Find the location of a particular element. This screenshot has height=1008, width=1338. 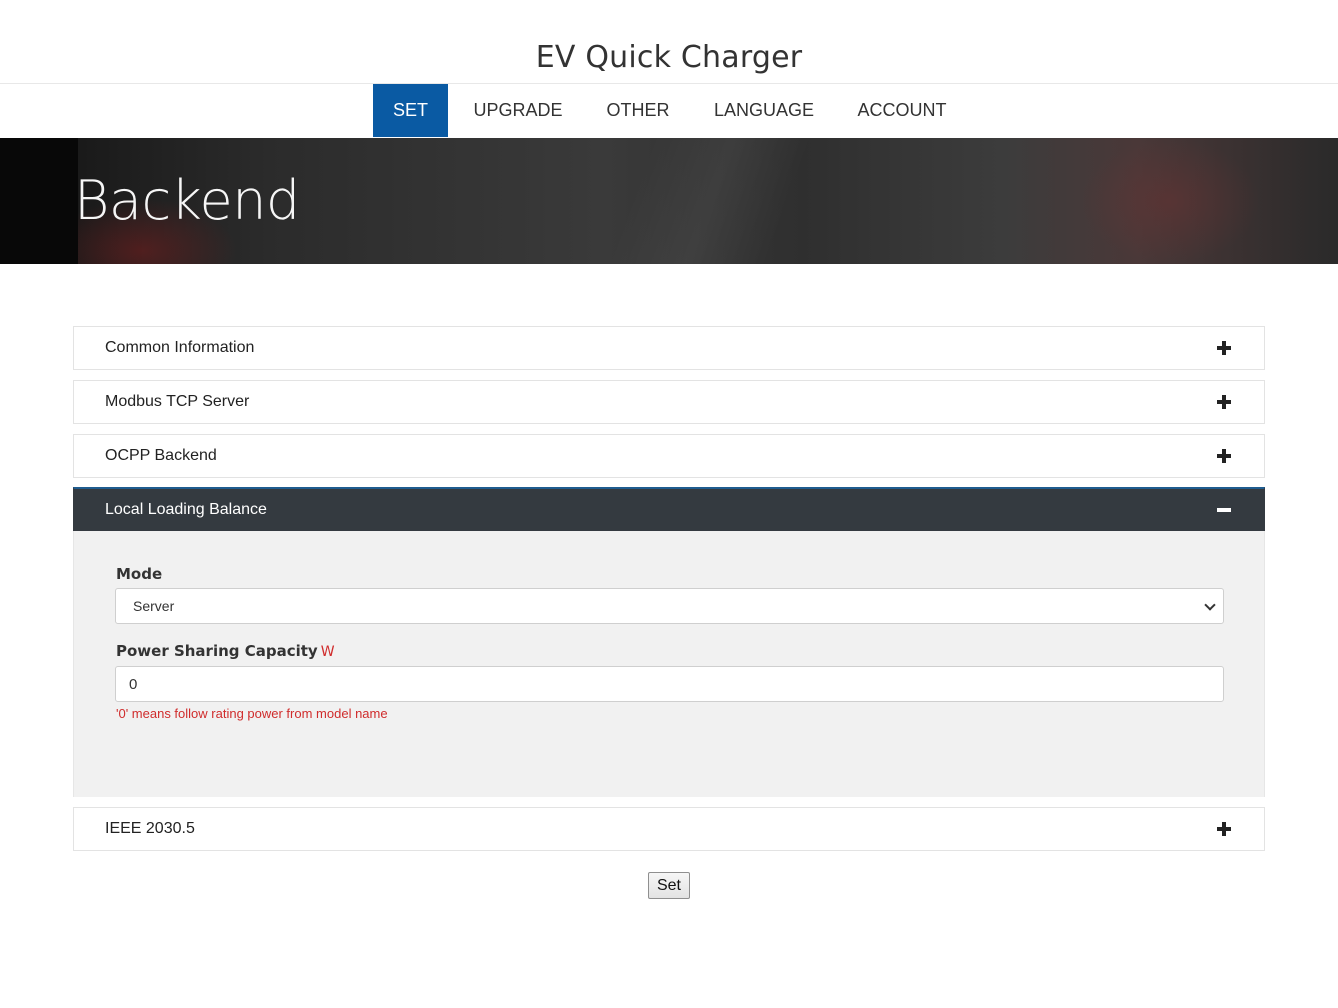

mode-select: Server is located at coordinates (669, 606).